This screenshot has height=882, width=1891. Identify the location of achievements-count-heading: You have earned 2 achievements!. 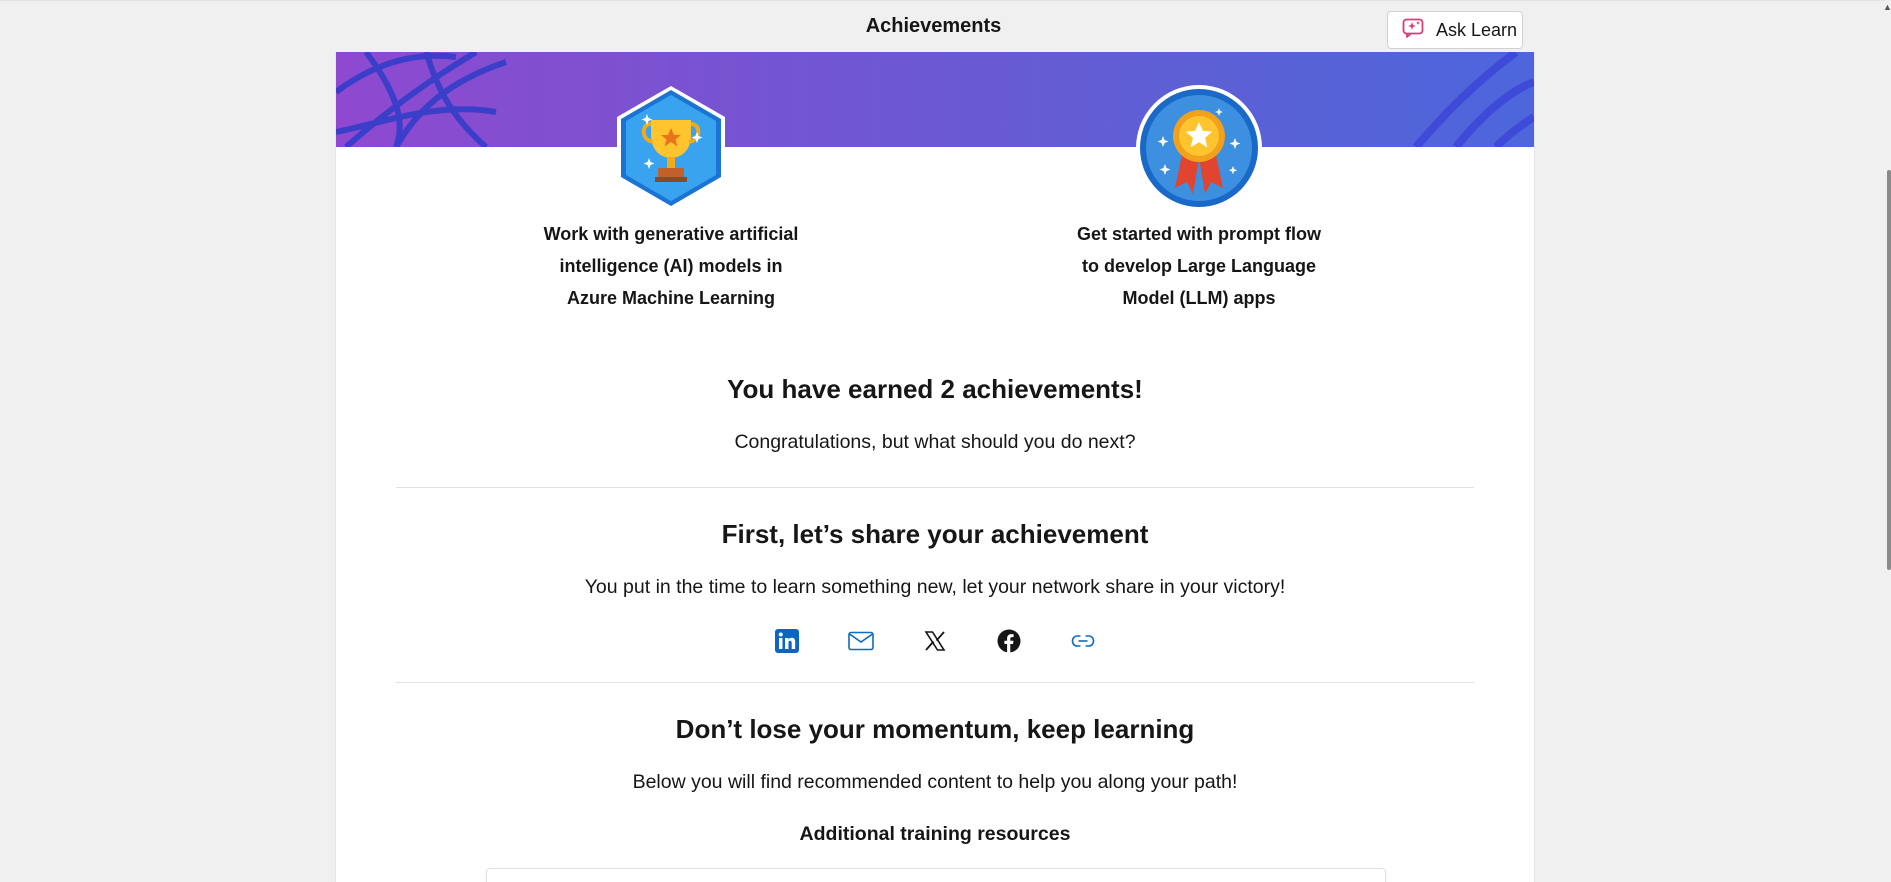
(935, 389).